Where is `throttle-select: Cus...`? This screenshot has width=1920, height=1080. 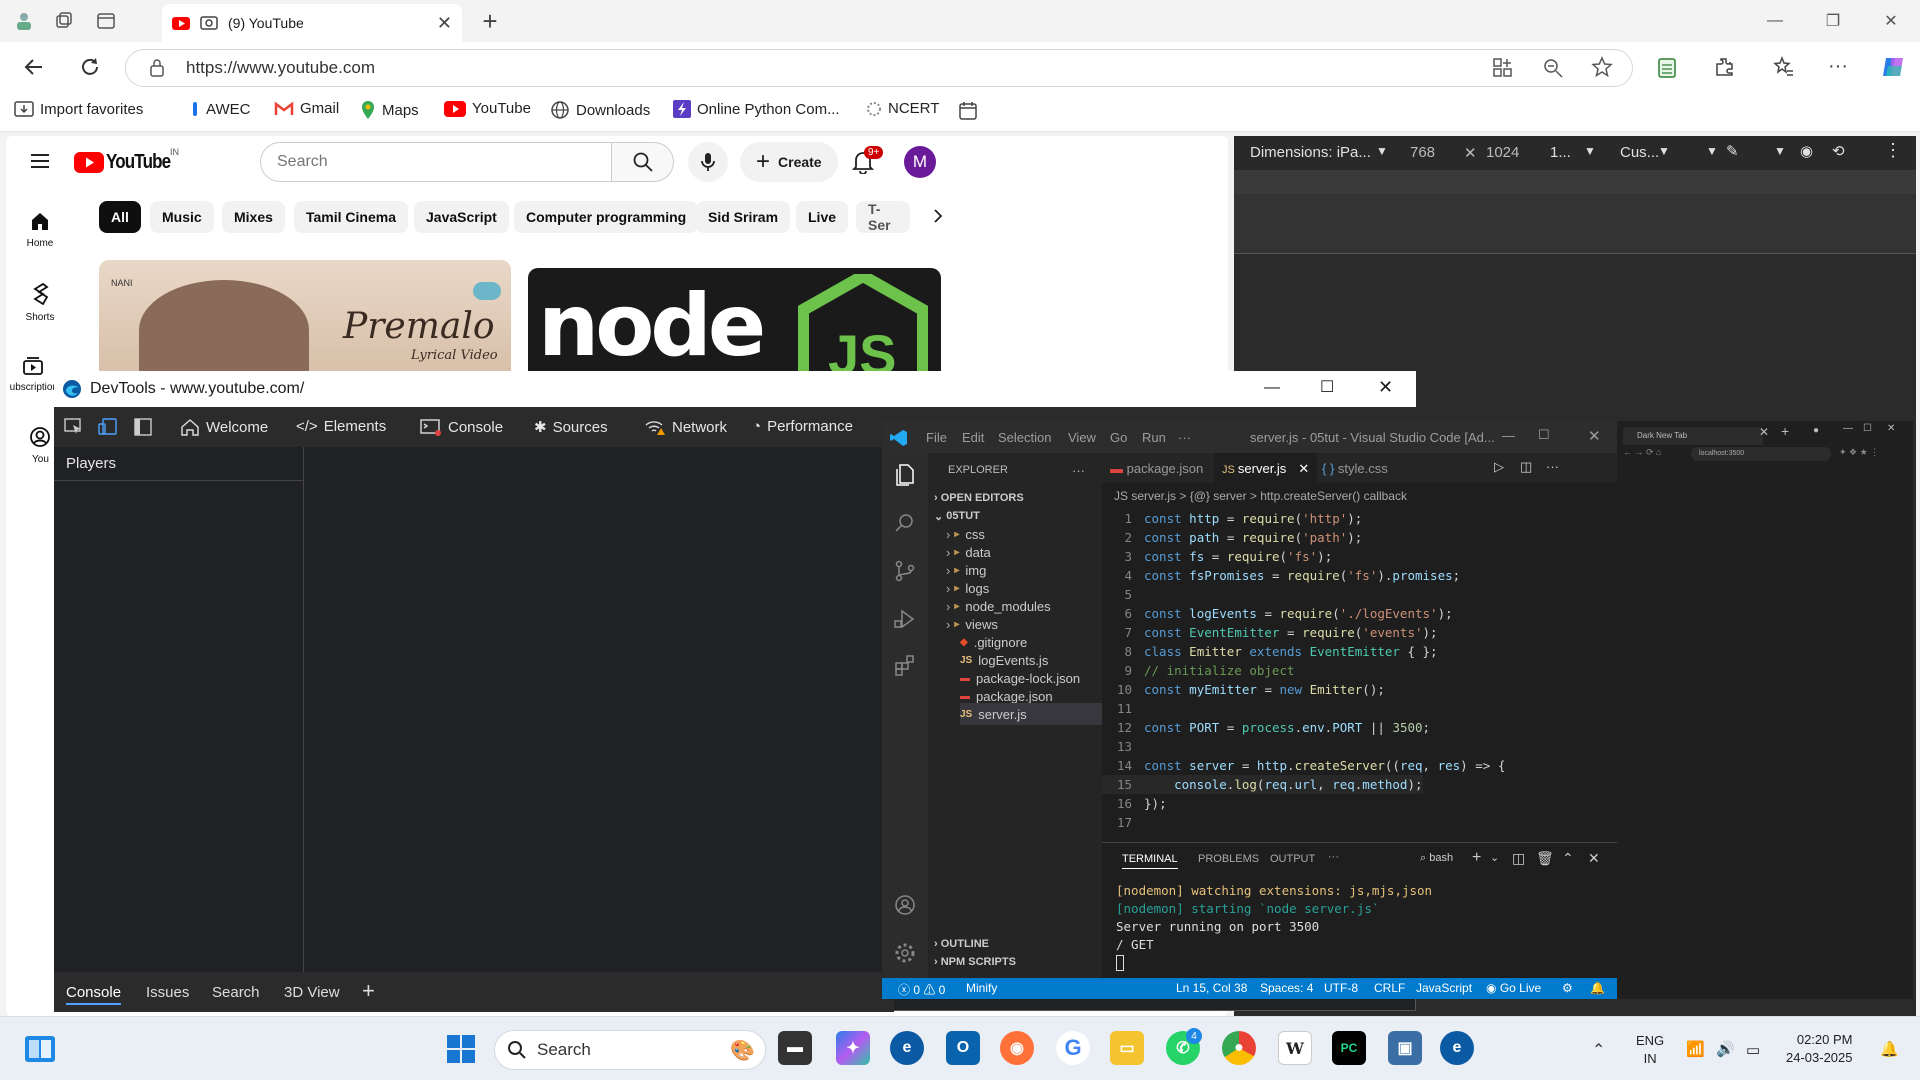
throttle-select: Cus... is located at coordinates (1639, 152).